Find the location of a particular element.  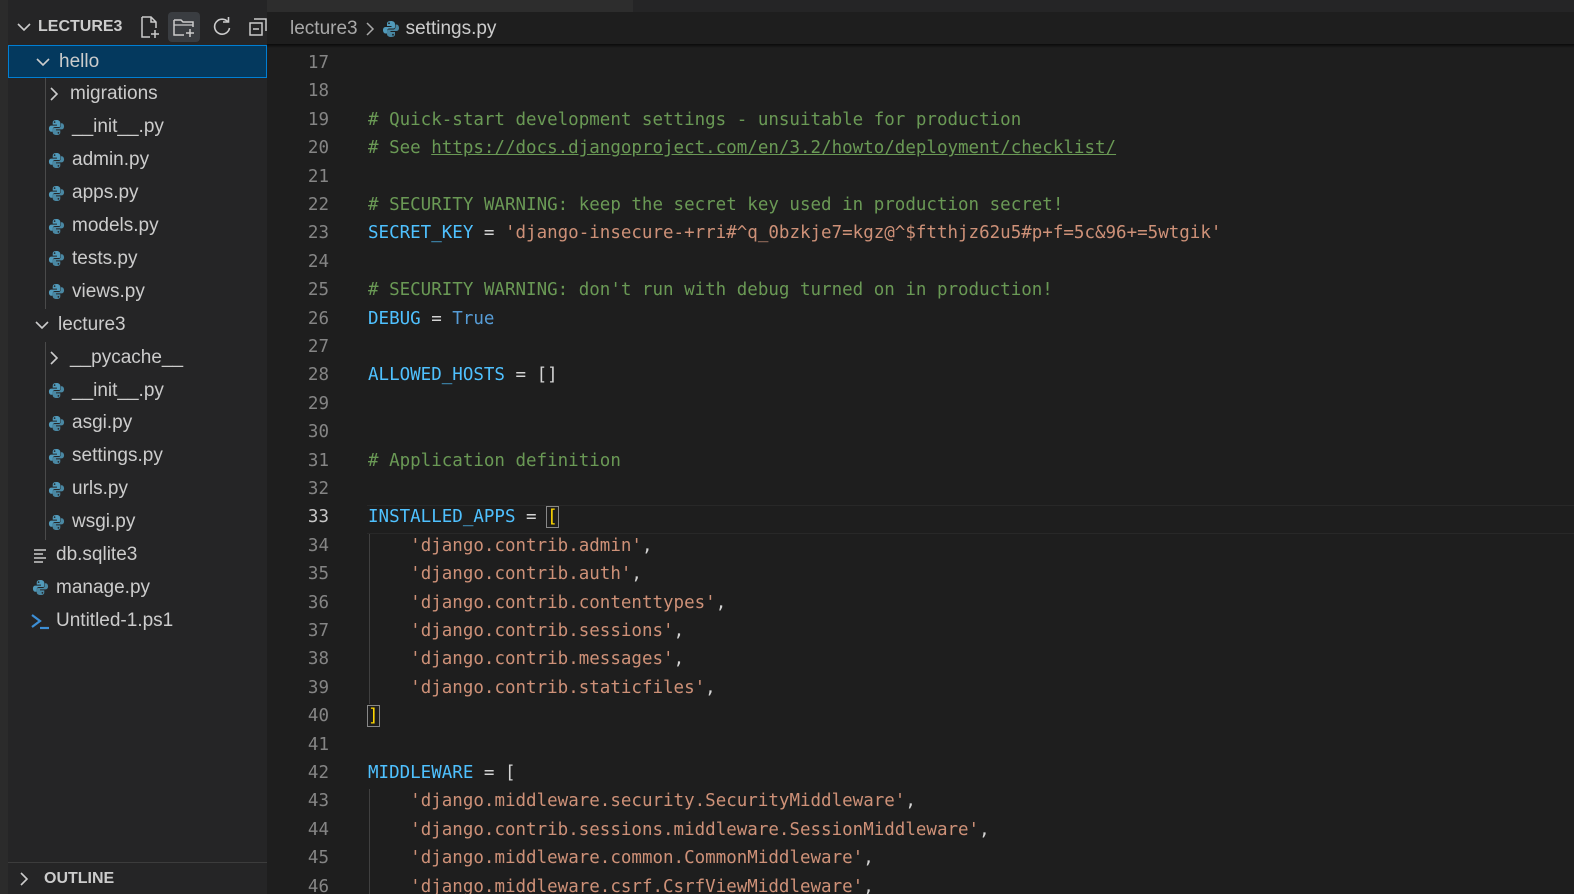

tree-item-label: lecture3 is located at coordinates (92, 324).